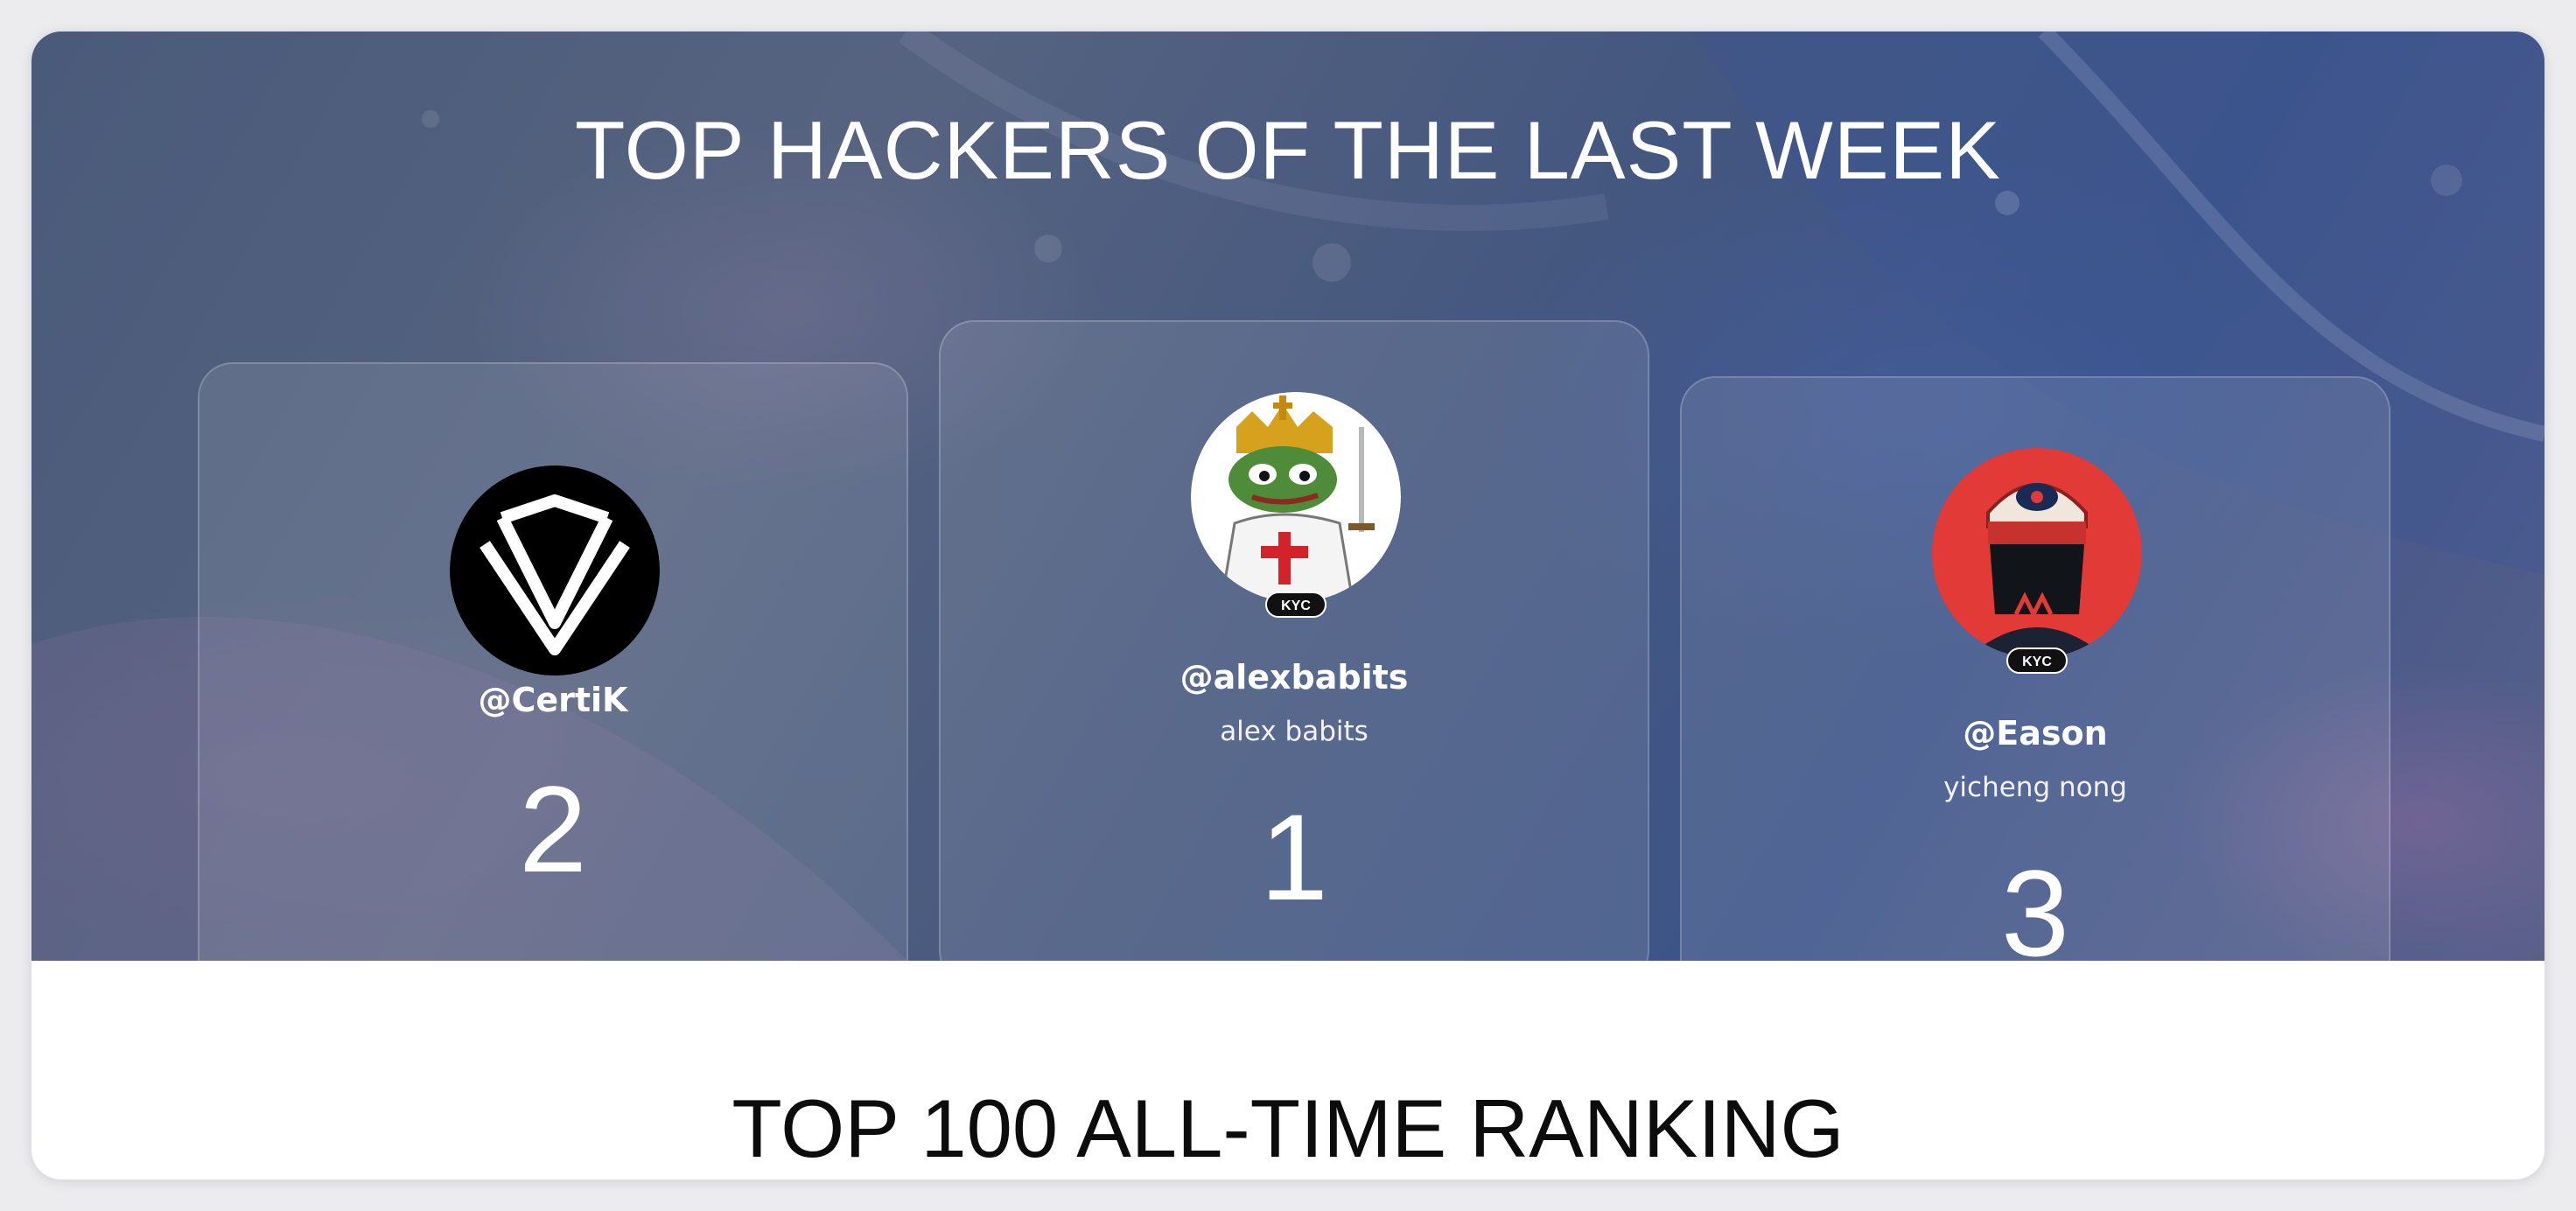 The height and width of the screenshot is (1211, 2576). What do you see at coordinates (1294, 731) in the screenshot?
I see `hacker-name: alex babits` at bounding box center [1294, 731].